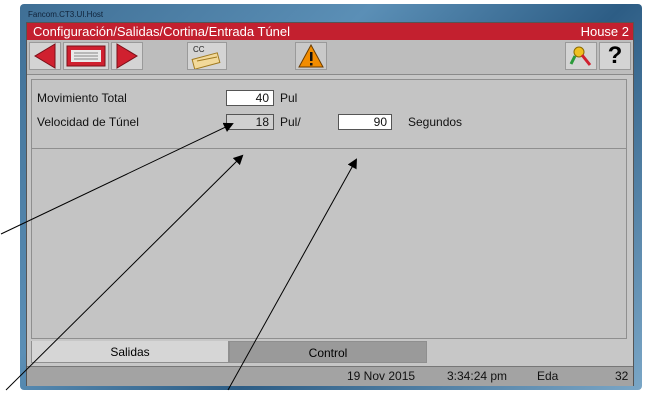 Image resolution: width=645 pixels, height=393 pixels. I want to click on status-time: 3:34:24 pm, so click(477, 376).